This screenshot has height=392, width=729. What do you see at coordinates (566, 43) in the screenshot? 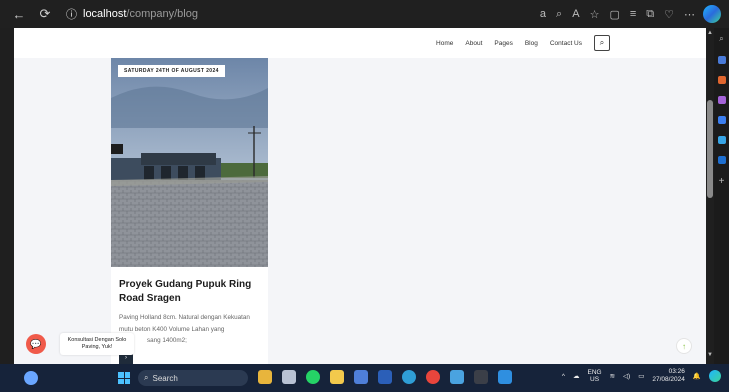
I see `nav-contact-us: Contact Us` at bounding box center [566, 43].